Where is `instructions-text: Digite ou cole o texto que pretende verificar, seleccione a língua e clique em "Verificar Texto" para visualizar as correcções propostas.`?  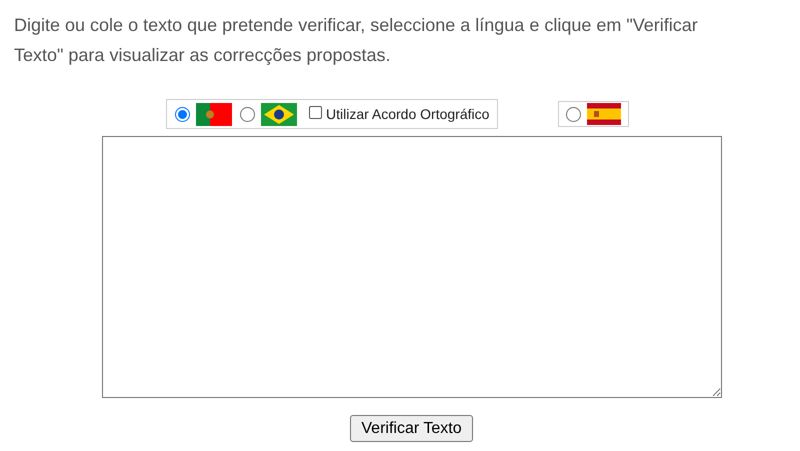
instructions-text: Digite ou cole o texto que pretende verificar, seleccione a língua e clique em "Verificar Texto" para visualizar as correcções propostas. is located at coordinates (356, 40).